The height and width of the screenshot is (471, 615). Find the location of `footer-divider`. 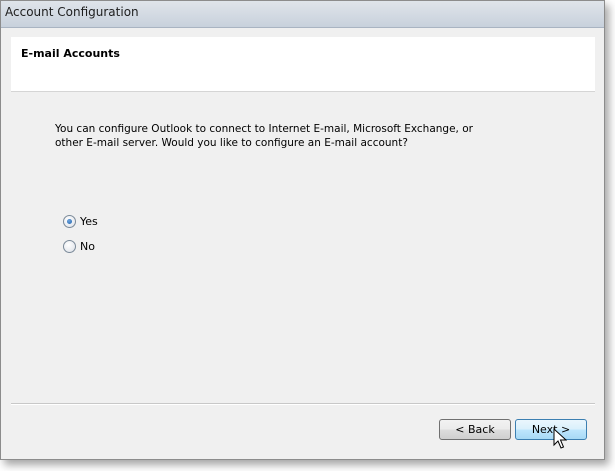

footer-divider is located at coordinates (303, 404).